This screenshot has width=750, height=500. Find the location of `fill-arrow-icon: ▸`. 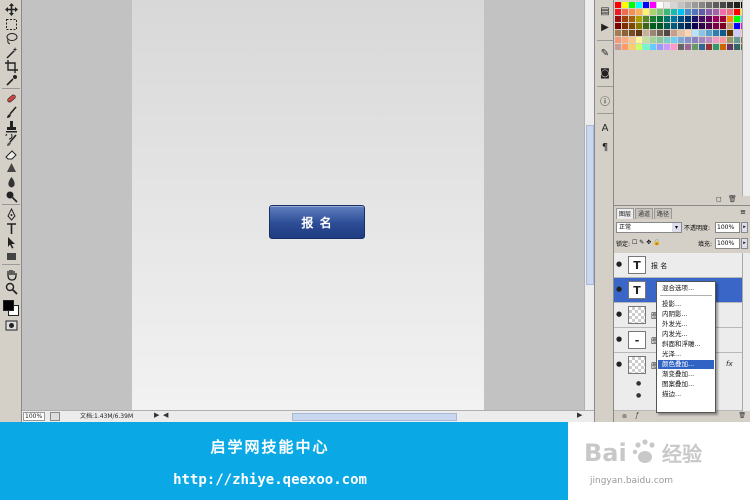

fill-arrow-icon: ▸ is located at coordinates (744, 243).